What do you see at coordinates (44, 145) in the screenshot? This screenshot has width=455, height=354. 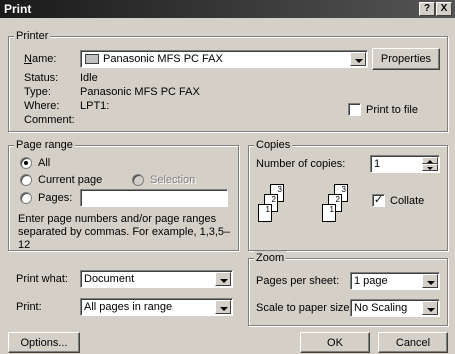 I see `page-range-group-label: Page range` at bounding box center [44, 145].